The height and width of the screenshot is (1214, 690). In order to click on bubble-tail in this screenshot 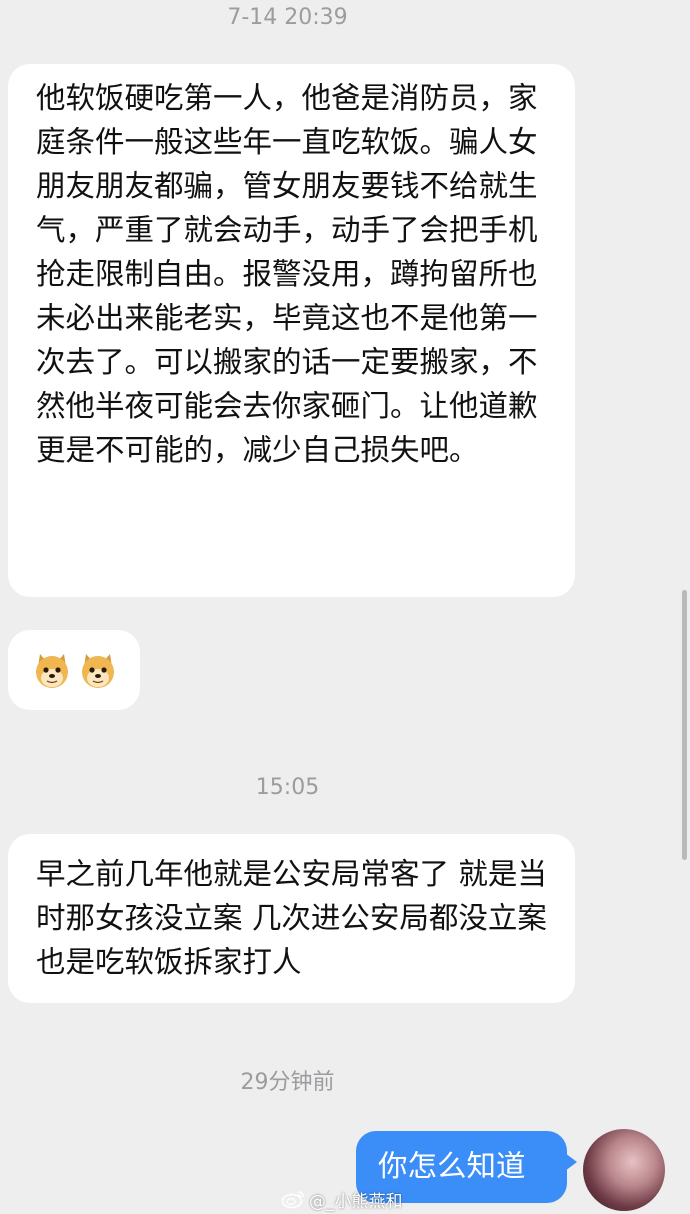, I will do `click(571, 1162)`.